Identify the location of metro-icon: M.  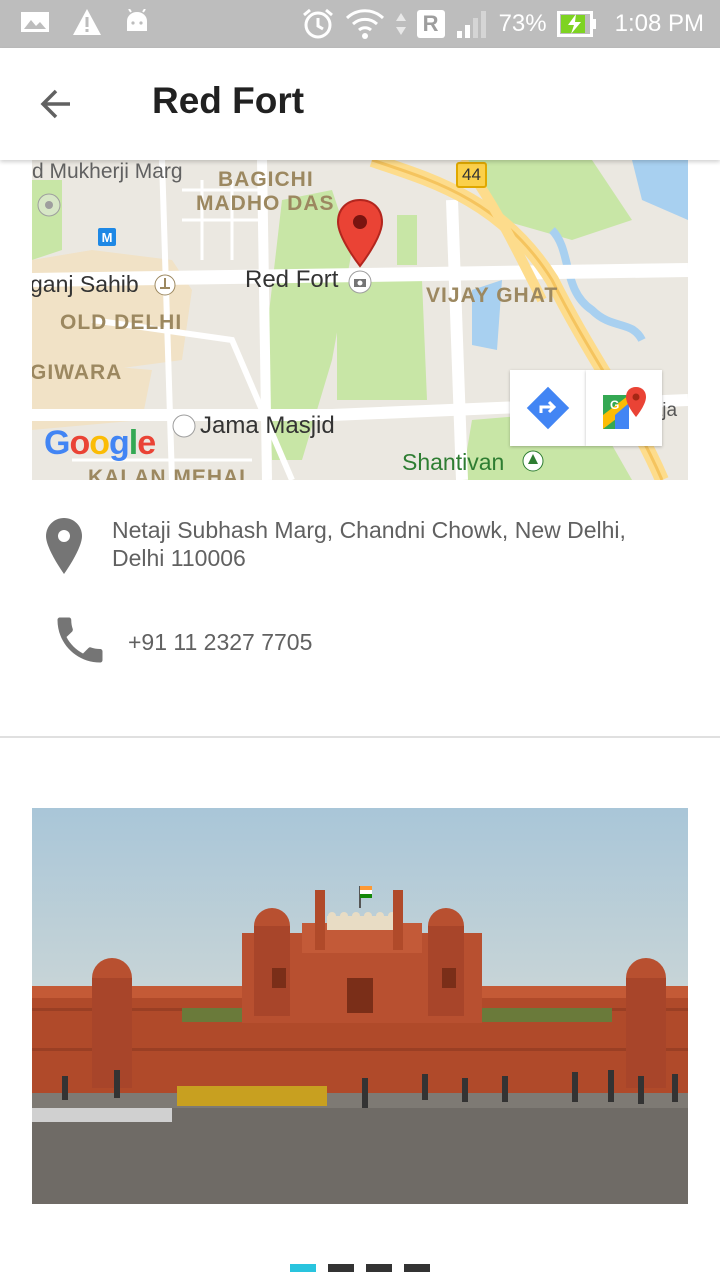
(107, 237).